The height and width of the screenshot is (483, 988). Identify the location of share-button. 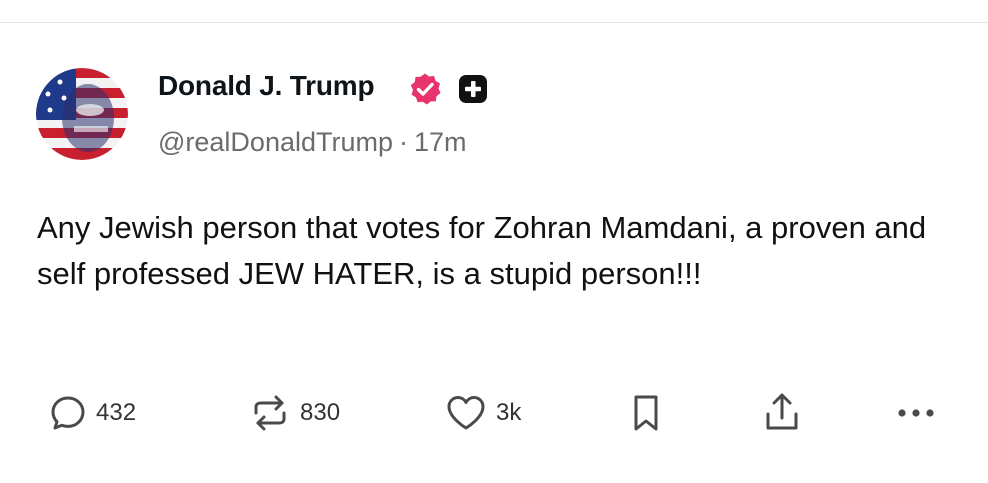
(782, 413).